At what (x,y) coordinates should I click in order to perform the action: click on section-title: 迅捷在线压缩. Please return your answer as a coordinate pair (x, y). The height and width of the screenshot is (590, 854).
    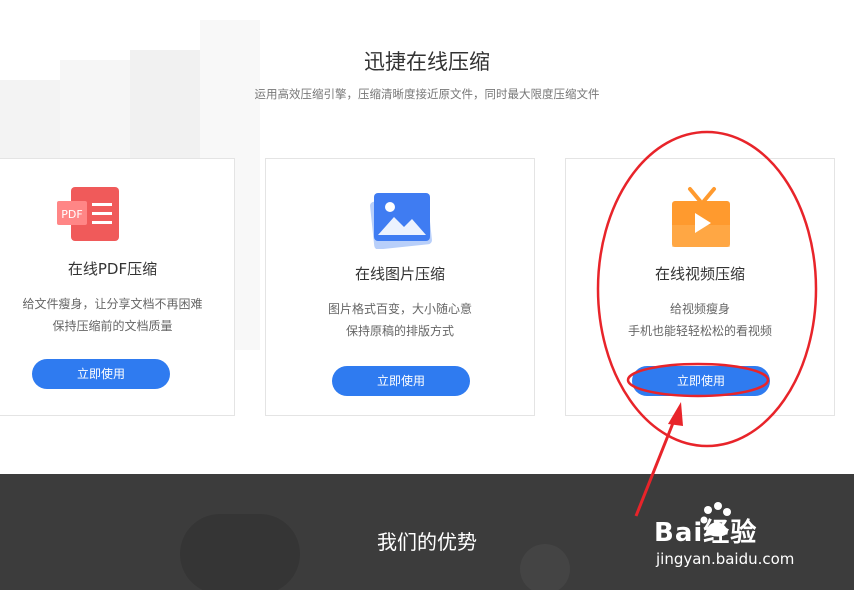
    Looking at the image, I should click on (427, 62).